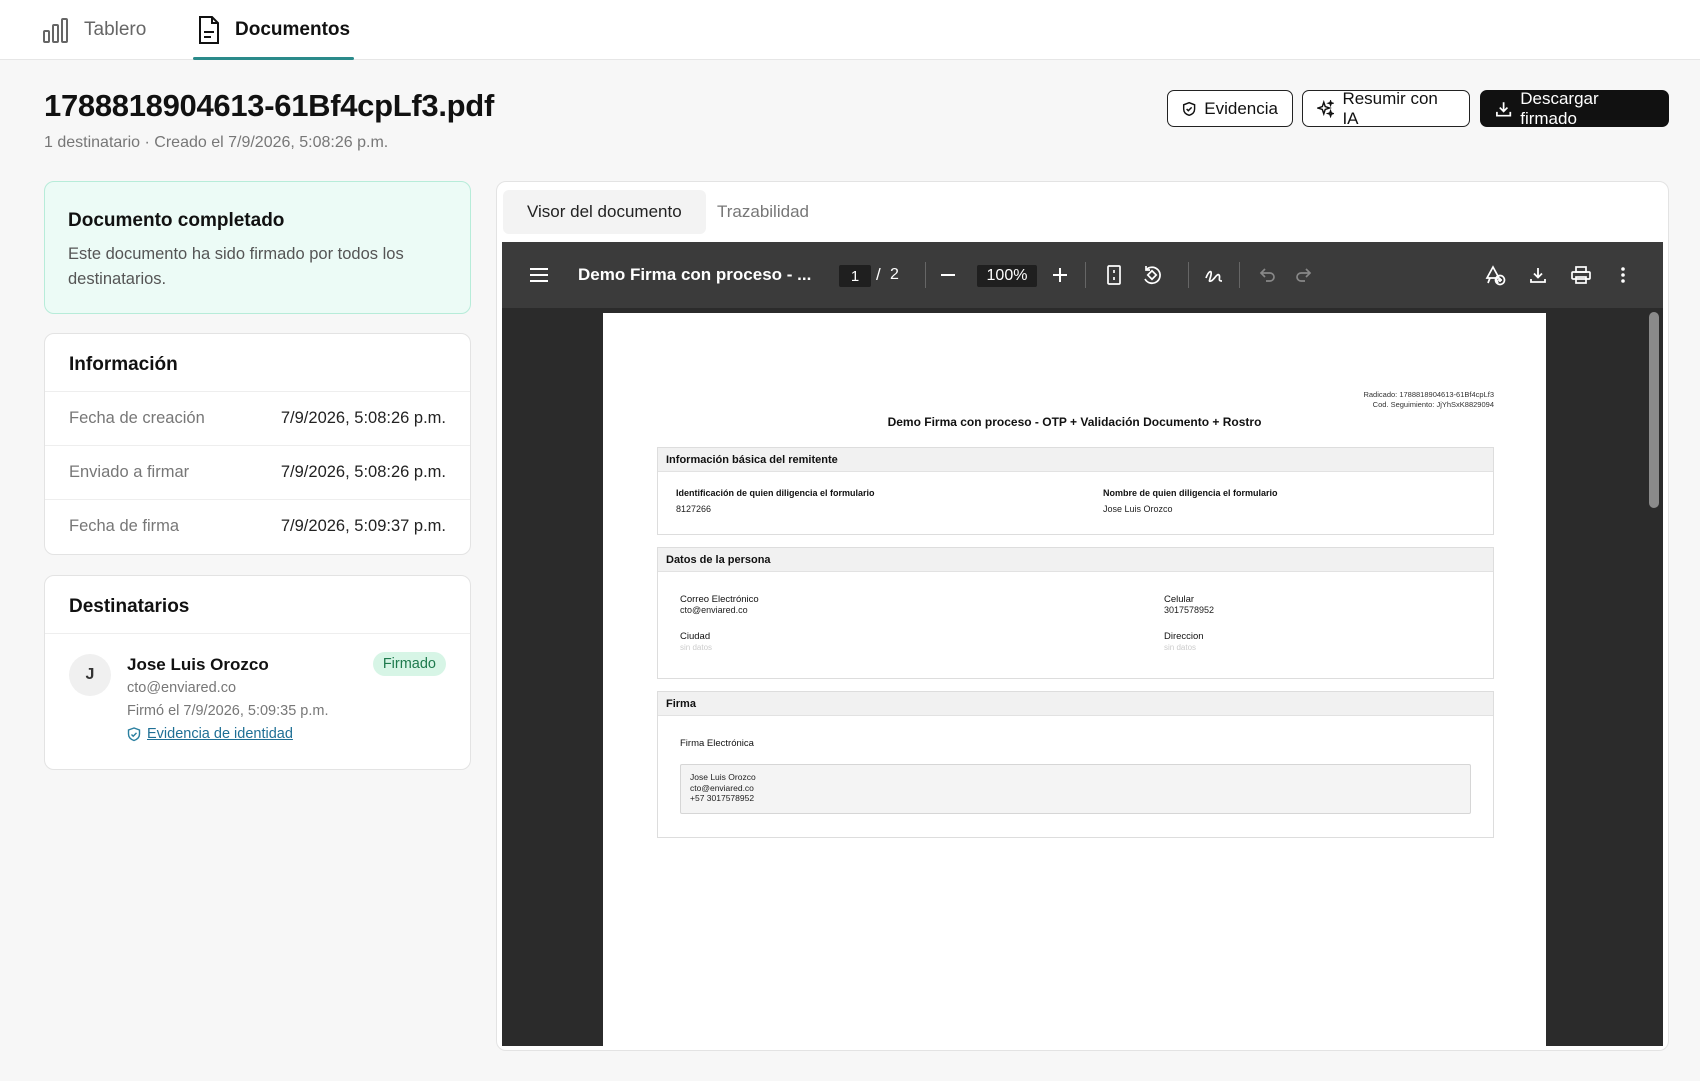 This screenshot has height=1081, width=1700. What do you see at coordinates (1082, 275) in the screenshot?
I see `pdf-toolbar: Demo Firma con proceso - ... 1 / 2 100%` at bounding box center [1082, 275].